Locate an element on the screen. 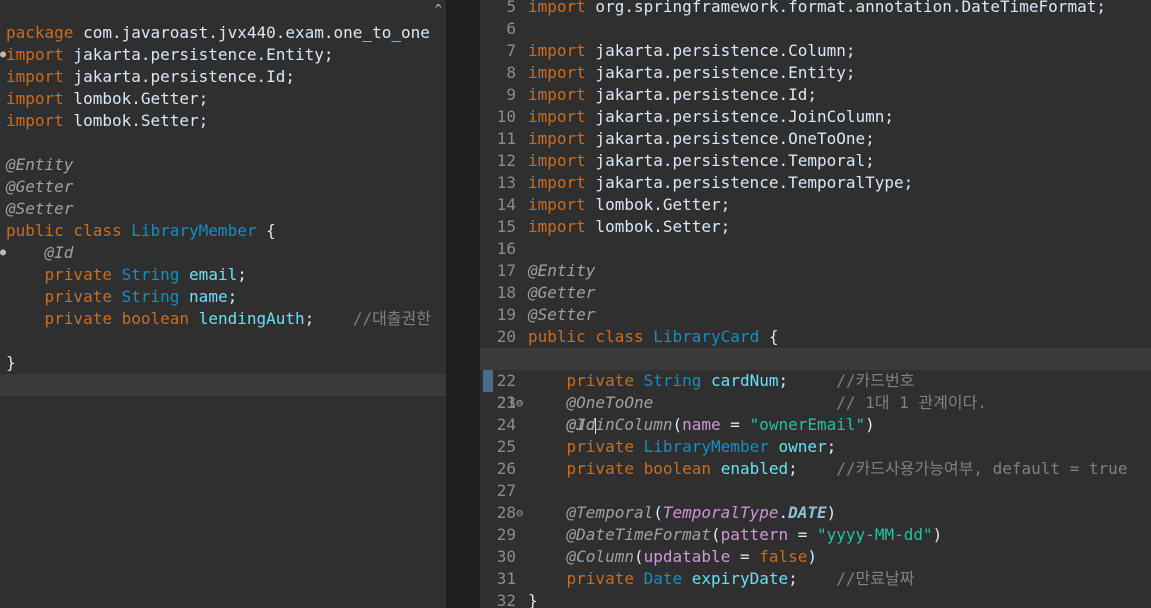 The height and width of the screenshot is (608, 1151). code-line: } is located at coordinates (11, 362).